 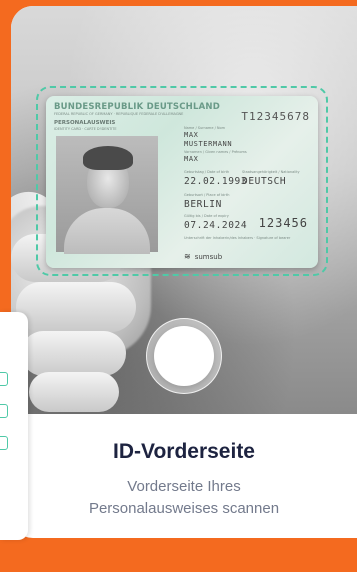 I want to click on side-panel, so click(x=14, y=426).